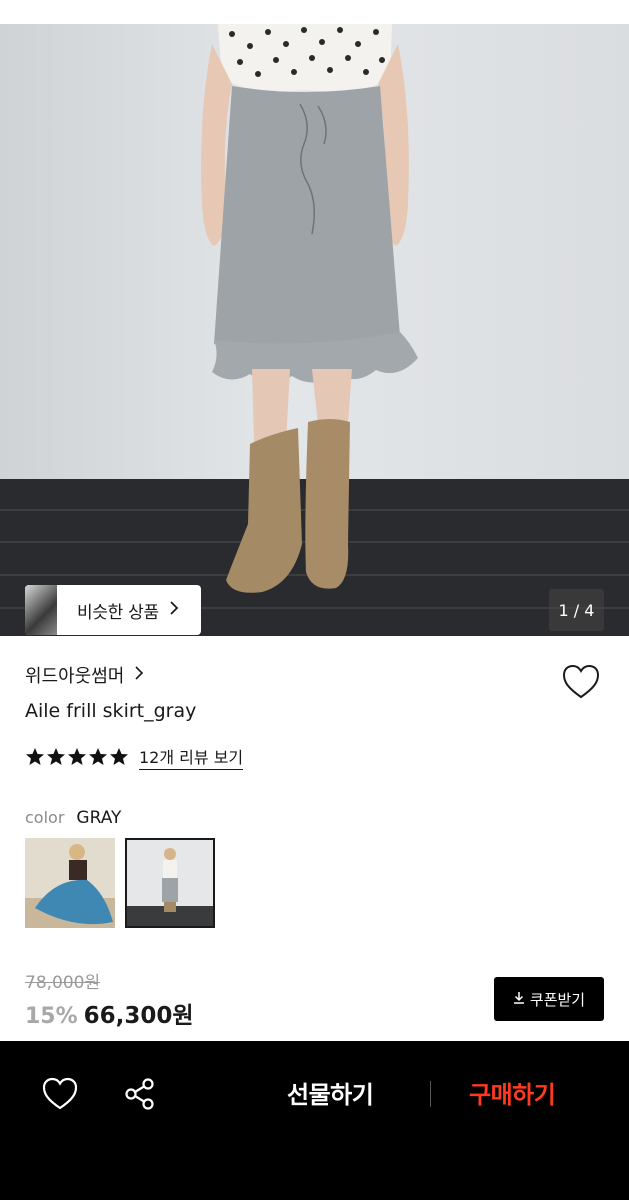  I want to click on top-strip, so click(314, 12).